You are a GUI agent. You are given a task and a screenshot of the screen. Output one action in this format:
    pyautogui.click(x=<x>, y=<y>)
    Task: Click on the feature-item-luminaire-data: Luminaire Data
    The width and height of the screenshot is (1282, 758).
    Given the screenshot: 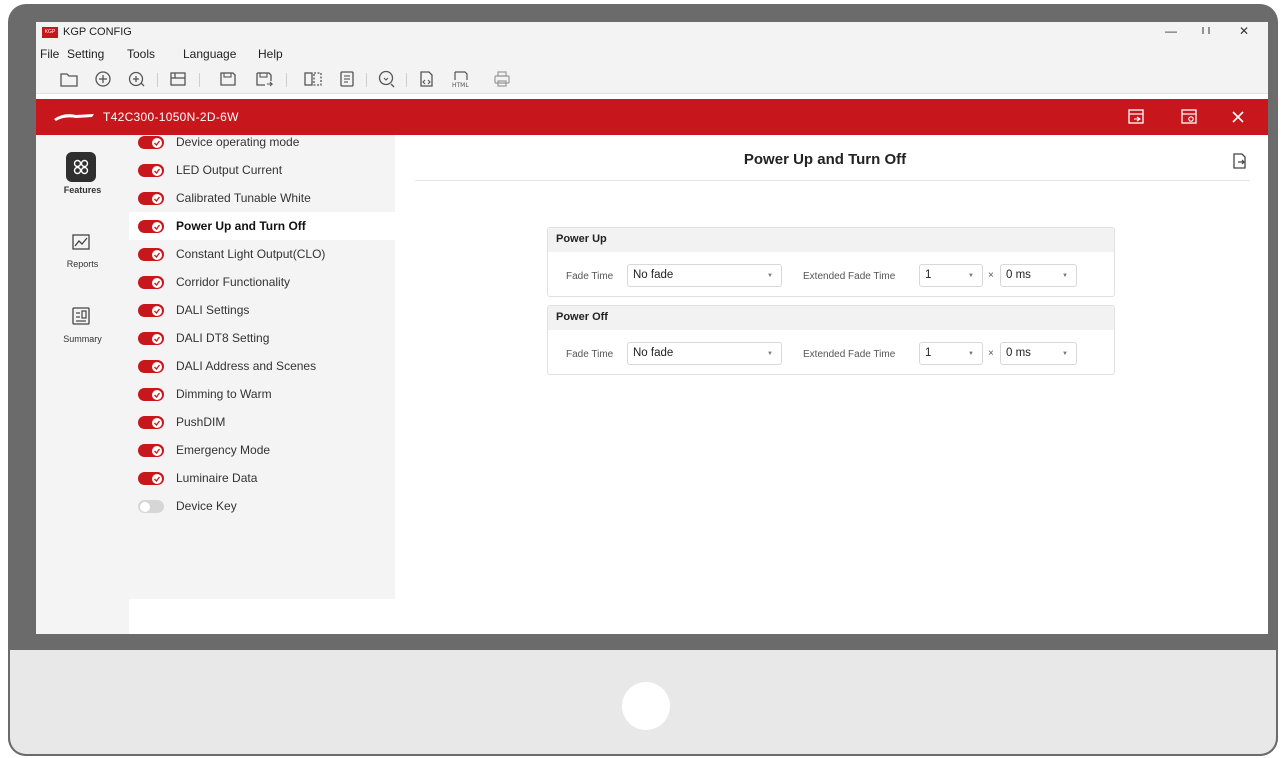 What is the action you would take?
    pyautogui.click(x=262, y=478)
    